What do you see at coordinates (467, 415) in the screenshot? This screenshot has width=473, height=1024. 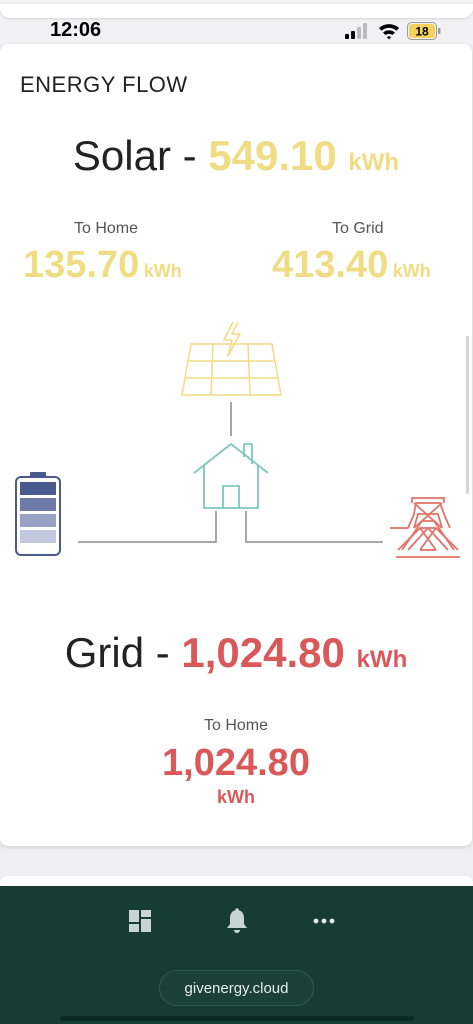 I see `scroll-indicator` at bounding box center [467, 415].